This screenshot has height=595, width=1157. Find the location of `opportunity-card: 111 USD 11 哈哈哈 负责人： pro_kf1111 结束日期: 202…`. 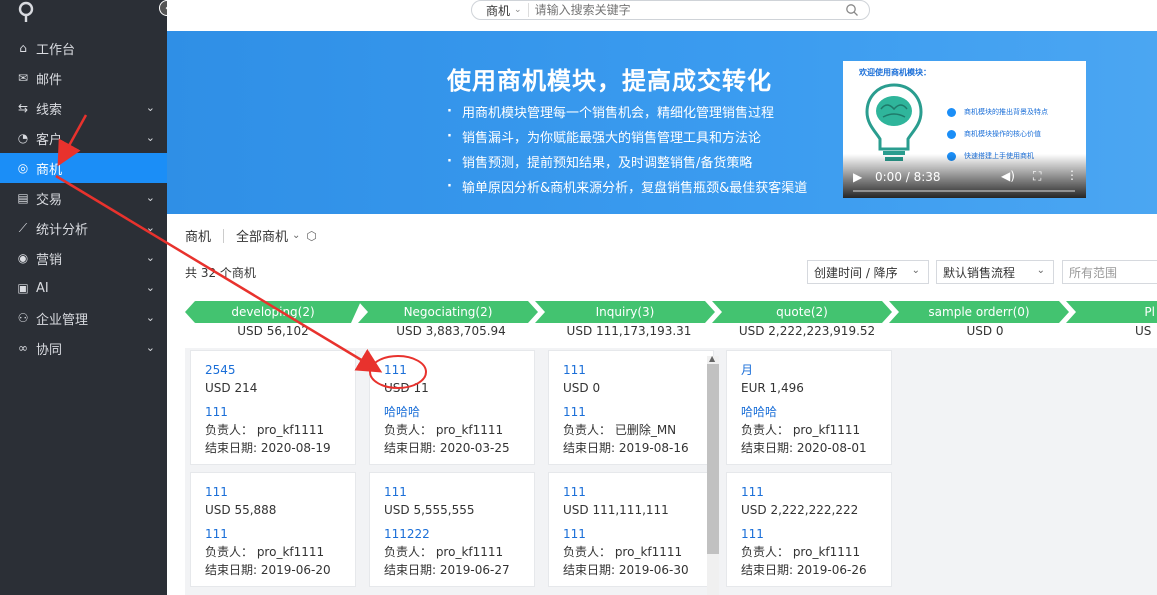

opportunity-card: 111 USD 11 哈哈哈 负责人： pro_kf1111 结束日期: 202… is located at coordinates (452, 407).